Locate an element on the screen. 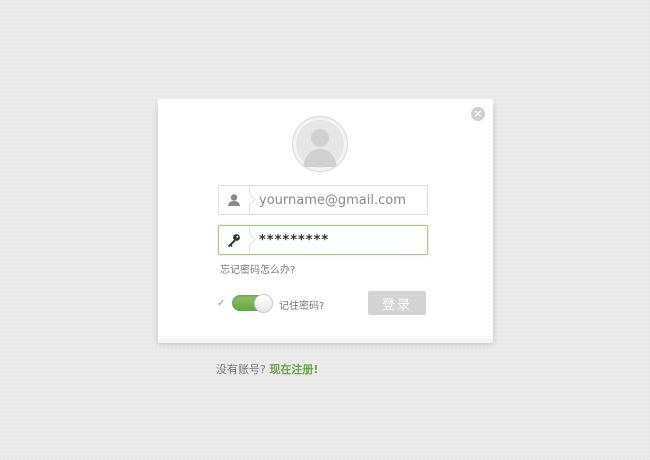 This screenshot has height=460, width=650. password-field is located at coordinates (323, 240).